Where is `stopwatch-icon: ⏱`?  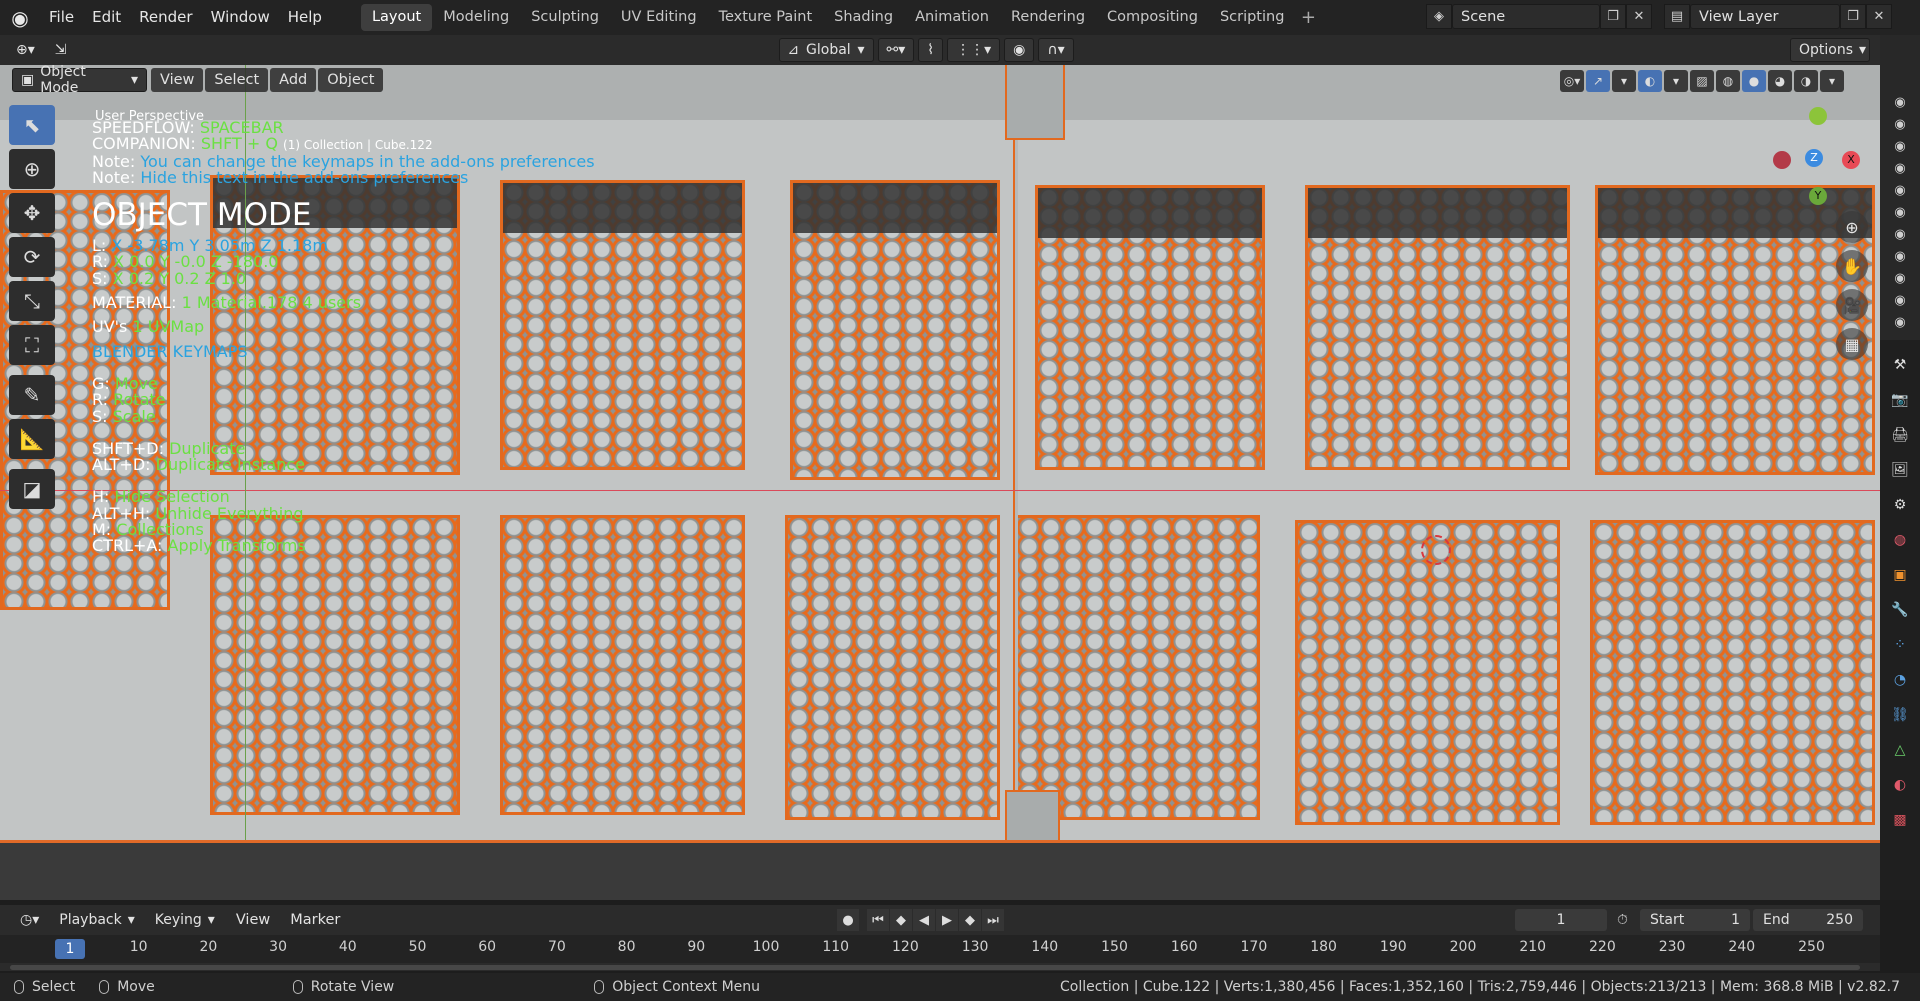 stopwatch-icon: ⏱ is located at coordinates (1622, 920).